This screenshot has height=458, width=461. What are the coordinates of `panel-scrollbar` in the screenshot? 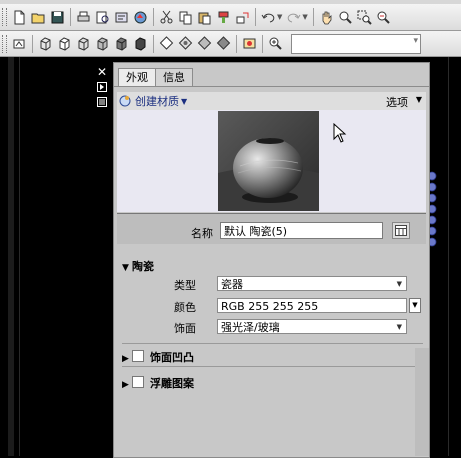 It's located at (422, 402).